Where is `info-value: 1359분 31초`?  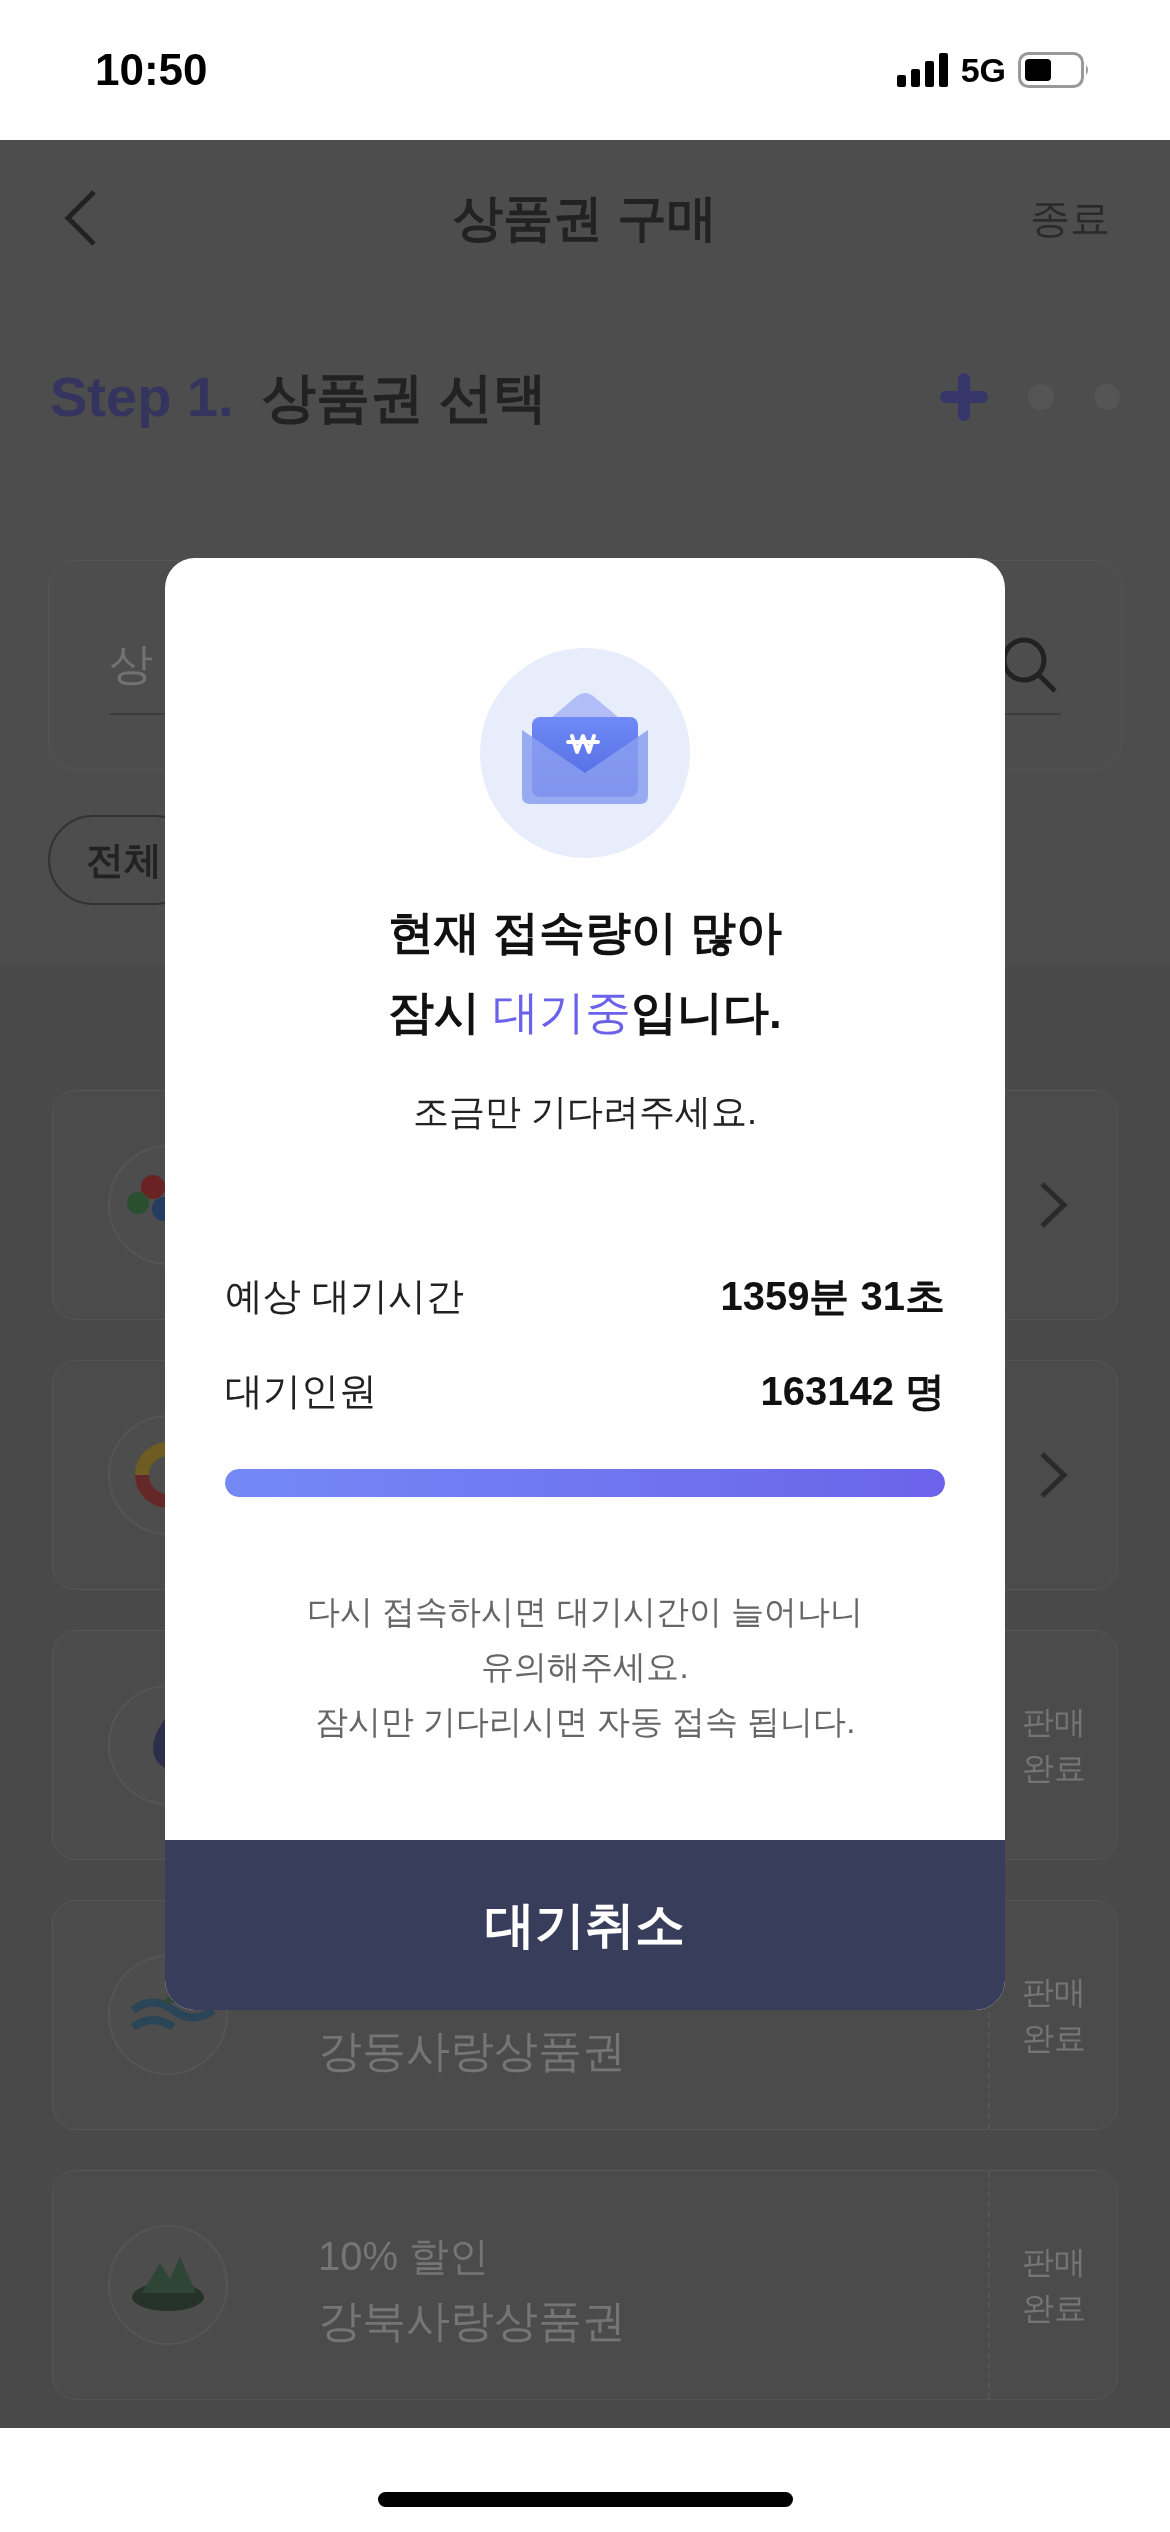 info-value: 1359분 31초 is located at coordinates (832, 1296).